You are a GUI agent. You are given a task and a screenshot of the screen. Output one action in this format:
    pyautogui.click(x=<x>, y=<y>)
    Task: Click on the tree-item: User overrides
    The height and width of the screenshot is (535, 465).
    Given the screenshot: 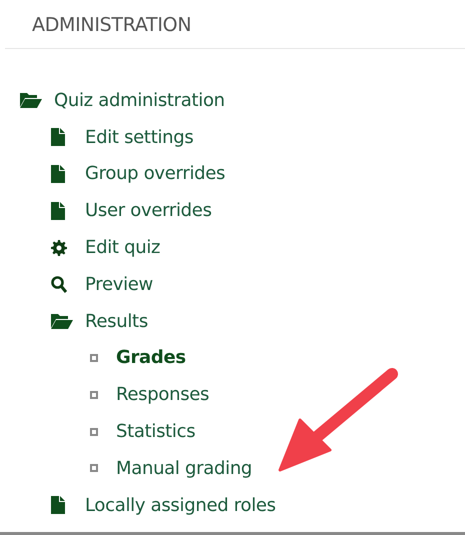 What is the action you would take?
    pyautogui.click(x=148, y=211)
    